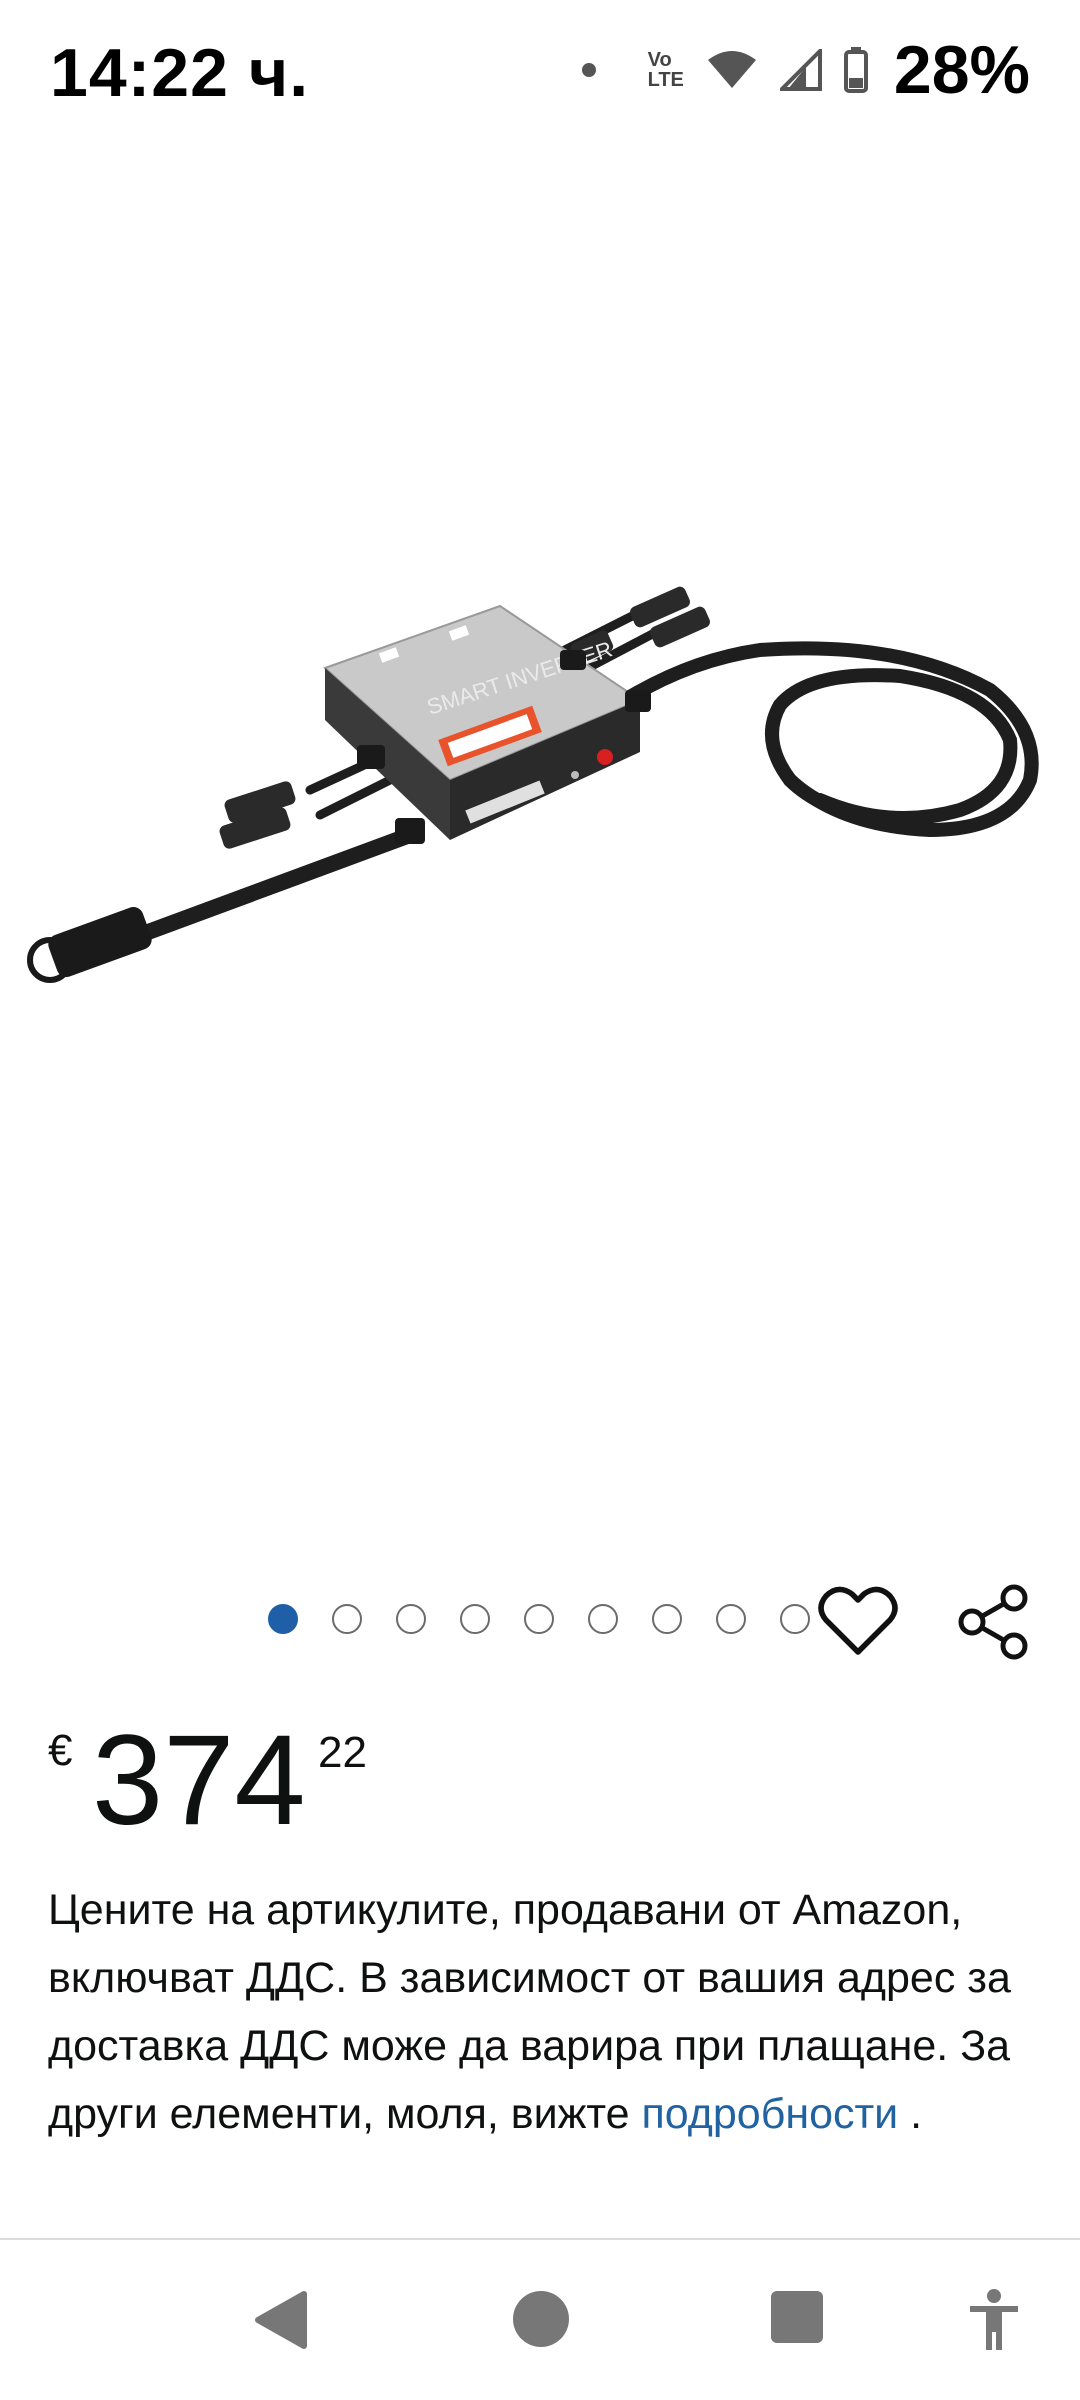  What do you see at coordinates (180, 73) in the screenshot?
I see `status-time: 14:22 ч.` at bounding box center [180, 73].